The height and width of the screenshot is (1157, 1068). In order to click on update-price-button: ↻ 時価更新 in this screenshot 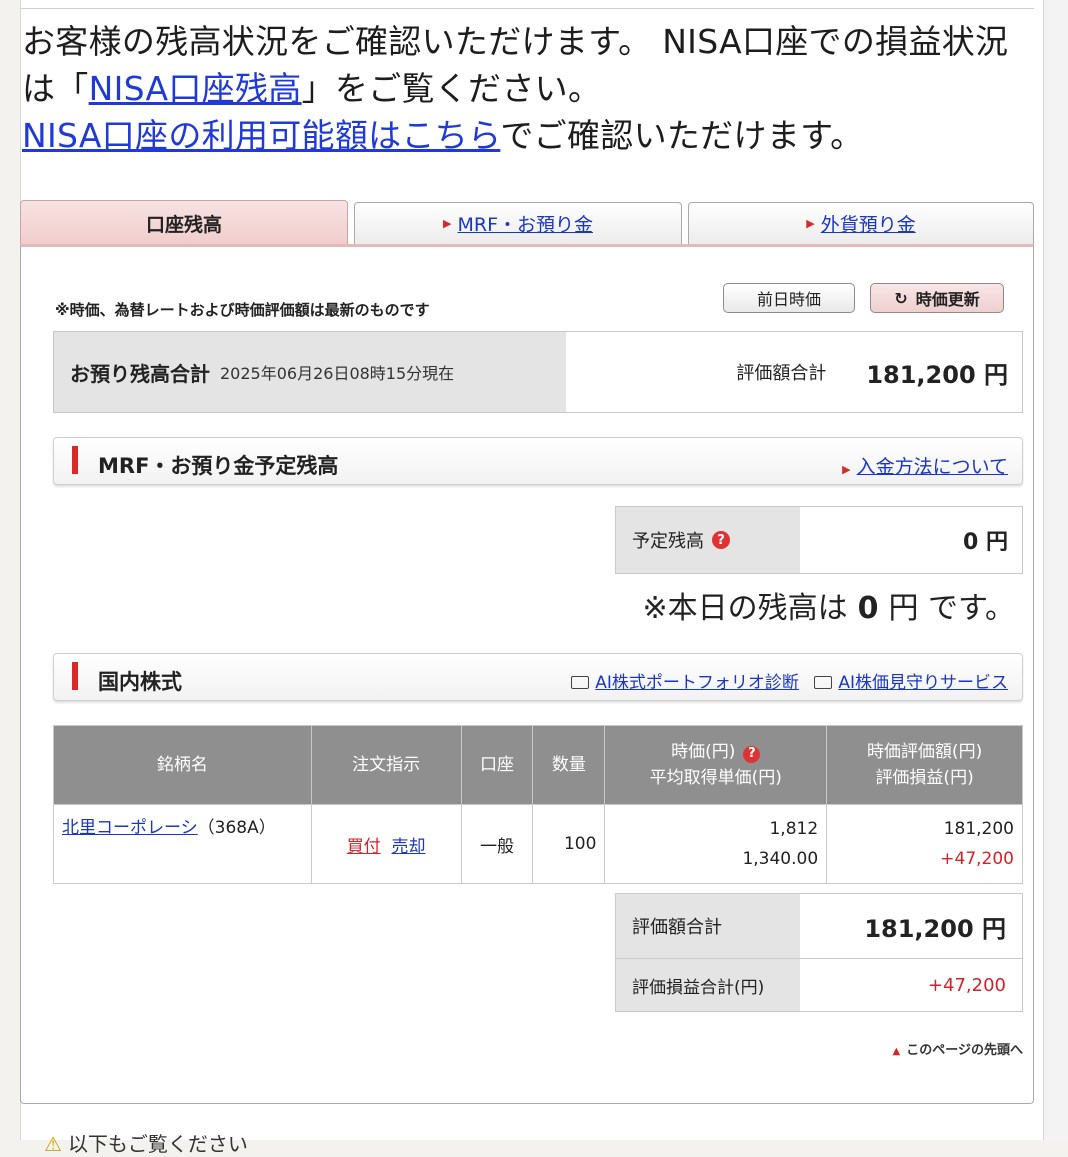, I will do `click(937, 298)`.